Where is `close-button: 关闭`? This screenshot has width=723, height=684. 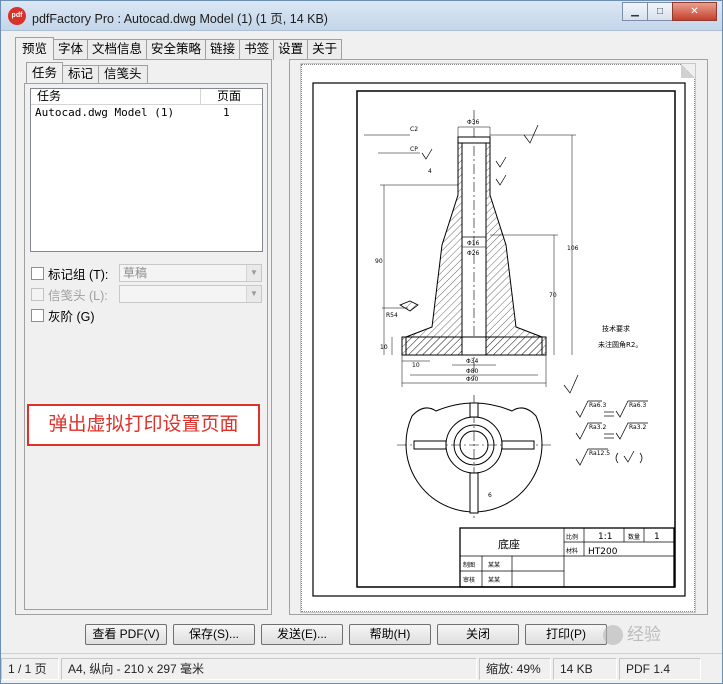
close-button: 关闭 is located at coordinates (478, 634).